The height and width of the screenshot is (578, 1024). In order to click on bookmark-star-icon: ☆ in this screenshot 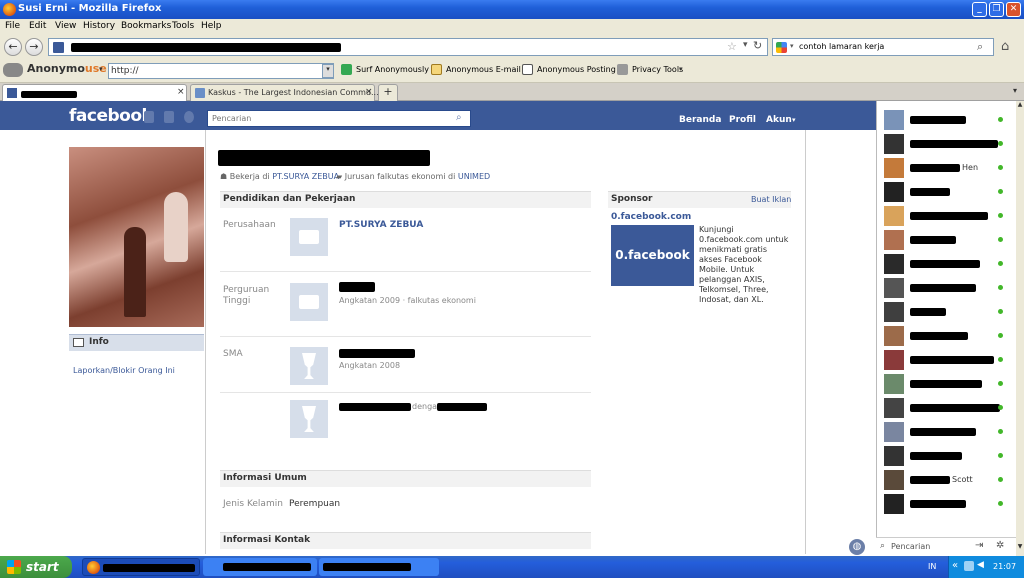, I will do `click(732, 46)`.